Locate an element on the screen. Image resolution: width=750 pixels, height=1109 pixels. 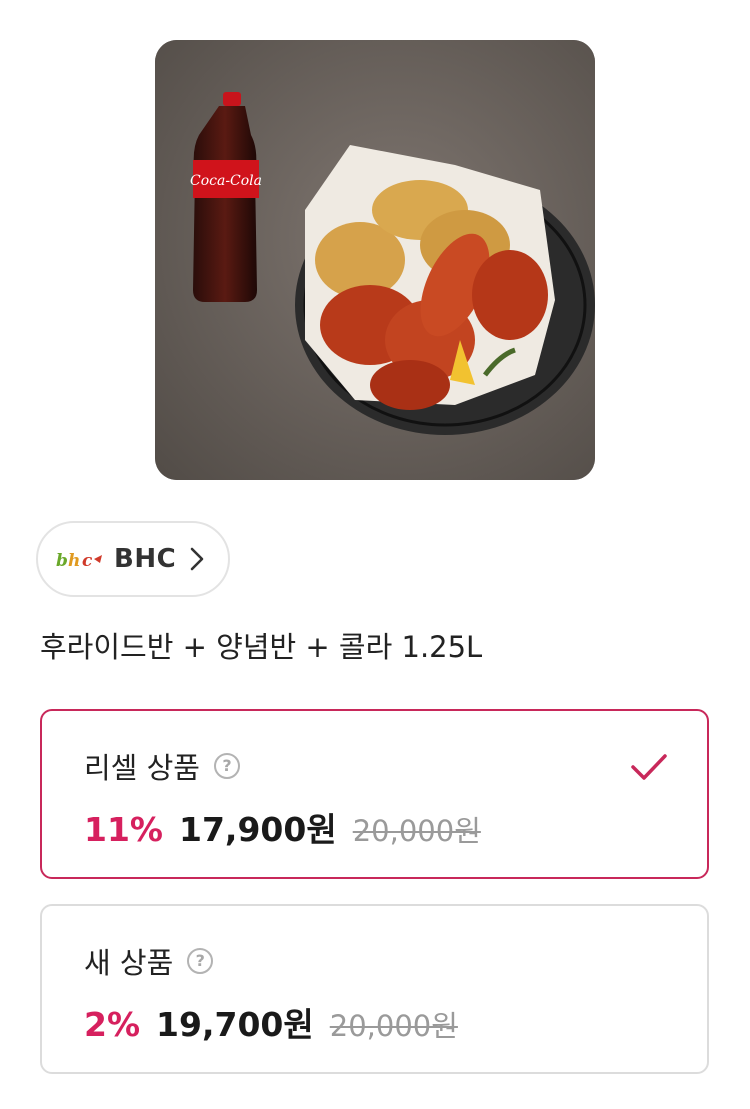
svg-text: b is located at coordinates (62, 561).